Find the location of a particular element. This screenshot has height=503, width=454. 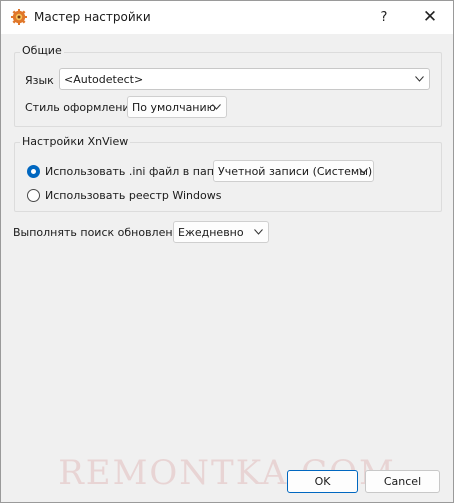

language-label: Язык is located at coordinates (39, 80).